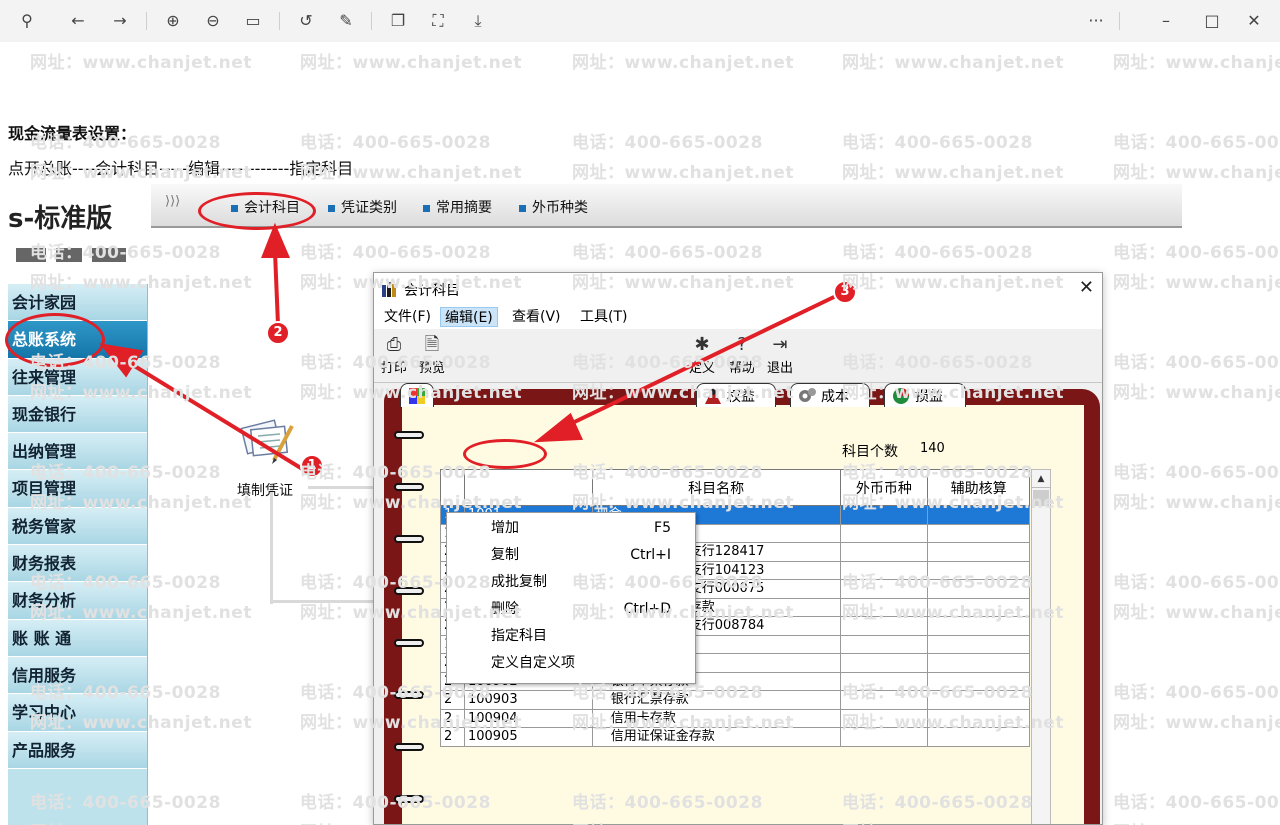  What do you see at coordinates (683, 63) in the screenshot?
I see `watermark-site: 网址：www.chanjet.net` at bounding box center [683, 63].